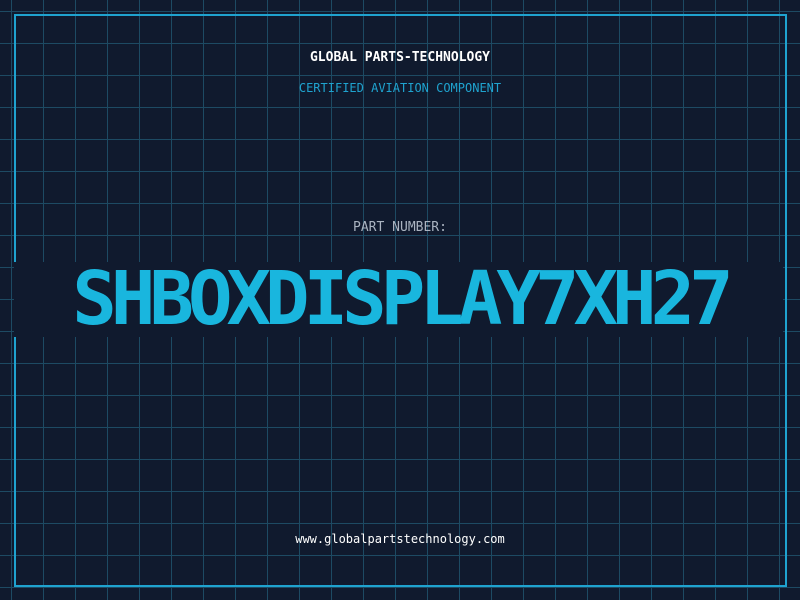  I want to click on company-name: GLOBAL PARTS-TECHNOLOGY, so click(399, 57).